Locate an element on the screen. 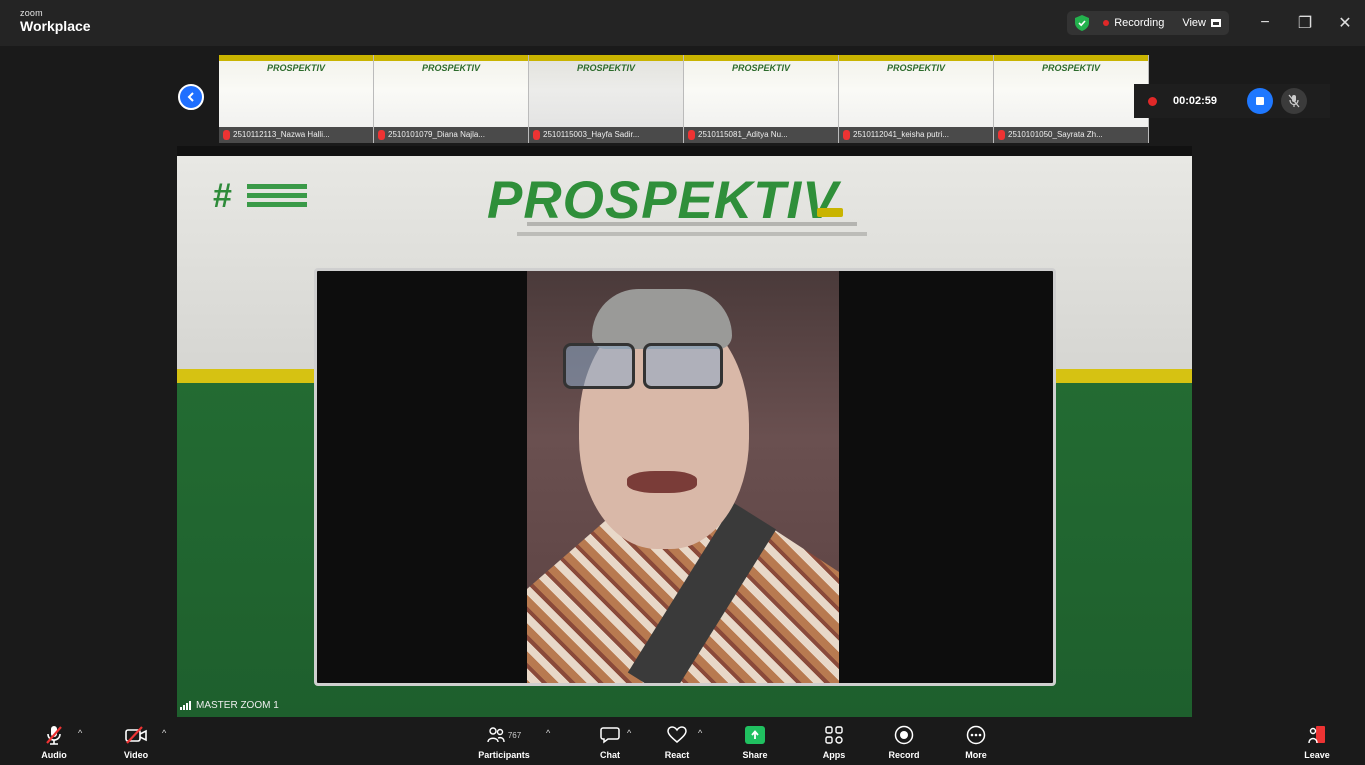 The image size is (1365, 765). react-label: React is located at coordinates (677, 755).